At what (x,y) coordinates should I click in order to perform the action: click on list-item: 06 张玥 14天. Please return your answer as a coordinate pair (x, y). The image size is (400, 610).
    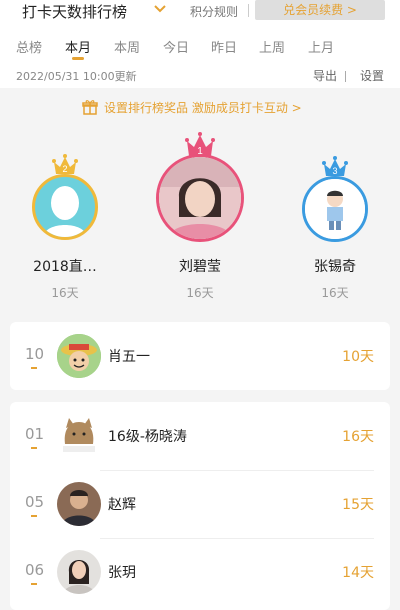
    Looking at the image, I should click on (200, 572).